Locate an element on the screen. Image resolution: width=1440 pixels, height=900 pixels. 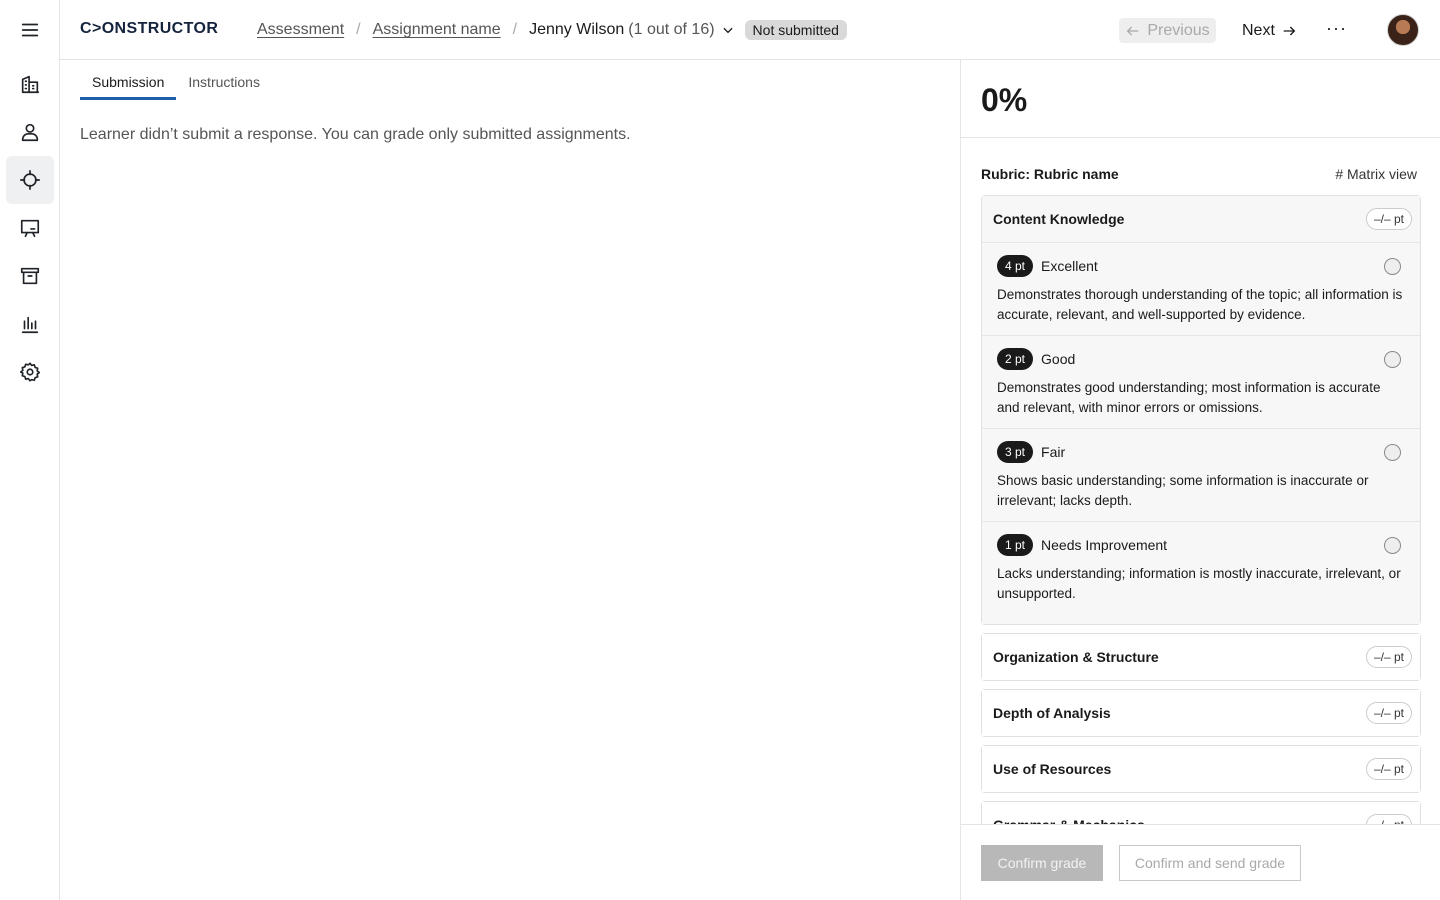
avatar is located at coordinates (1403, 30).